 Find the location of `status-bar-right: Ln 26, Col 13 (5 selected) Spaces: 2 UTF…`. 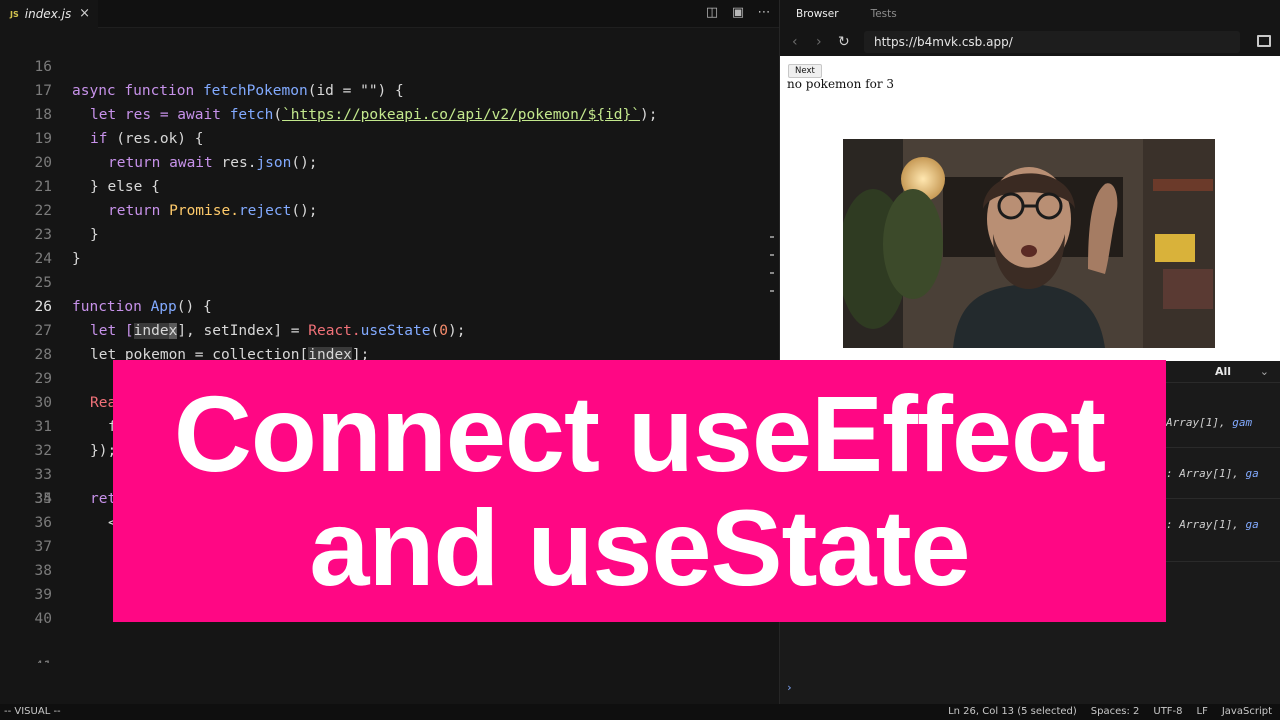

status-bar-right: Ln 26, Col 13 (5 selected) Spaces: 2 UTF… is located at coordinates (1110, 711).